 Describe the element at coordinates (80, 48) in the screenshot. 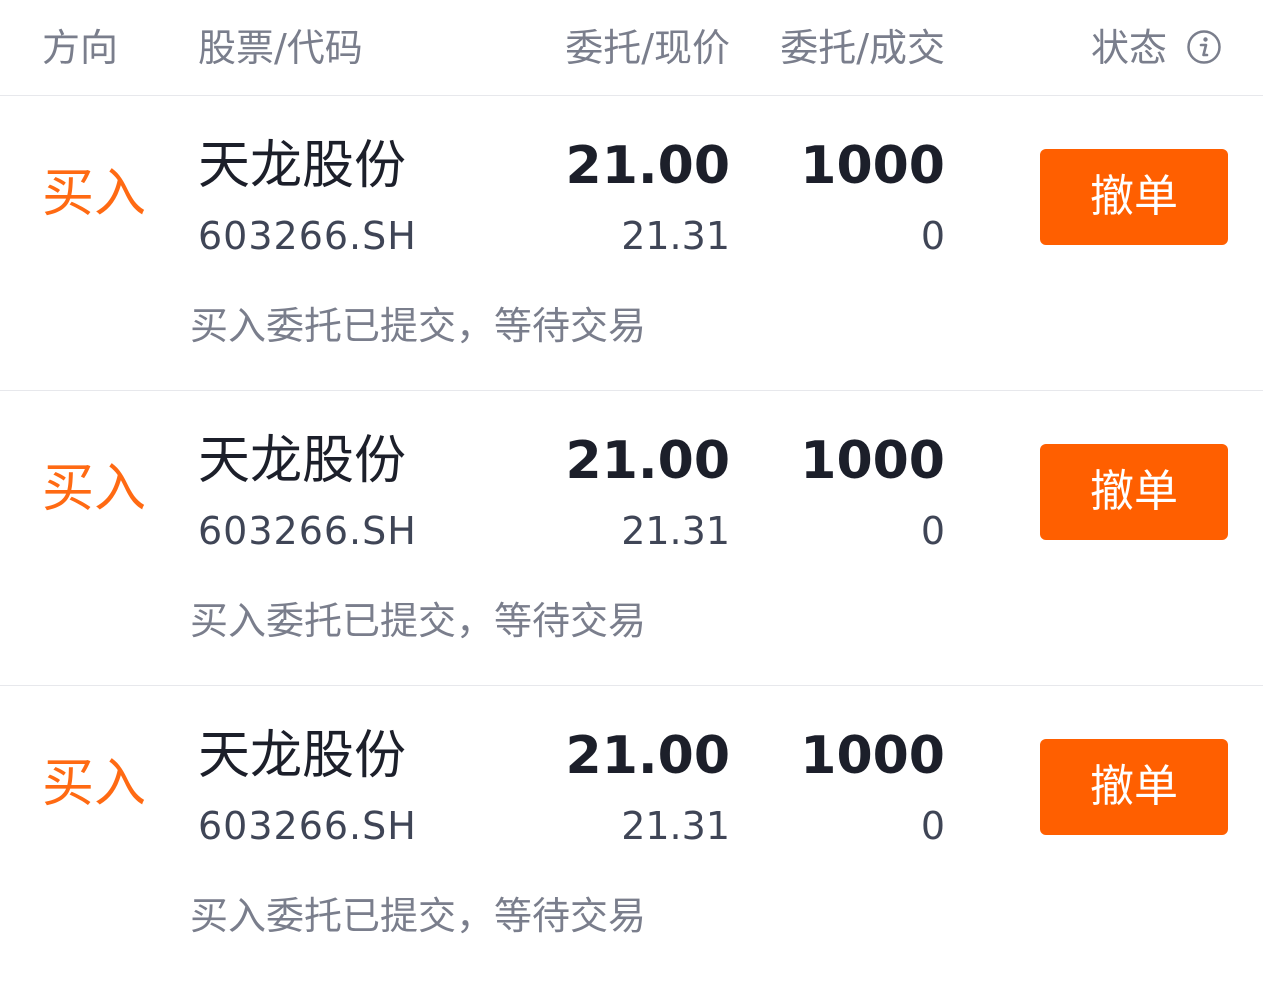

I see `header-direction: 方向` at that location.